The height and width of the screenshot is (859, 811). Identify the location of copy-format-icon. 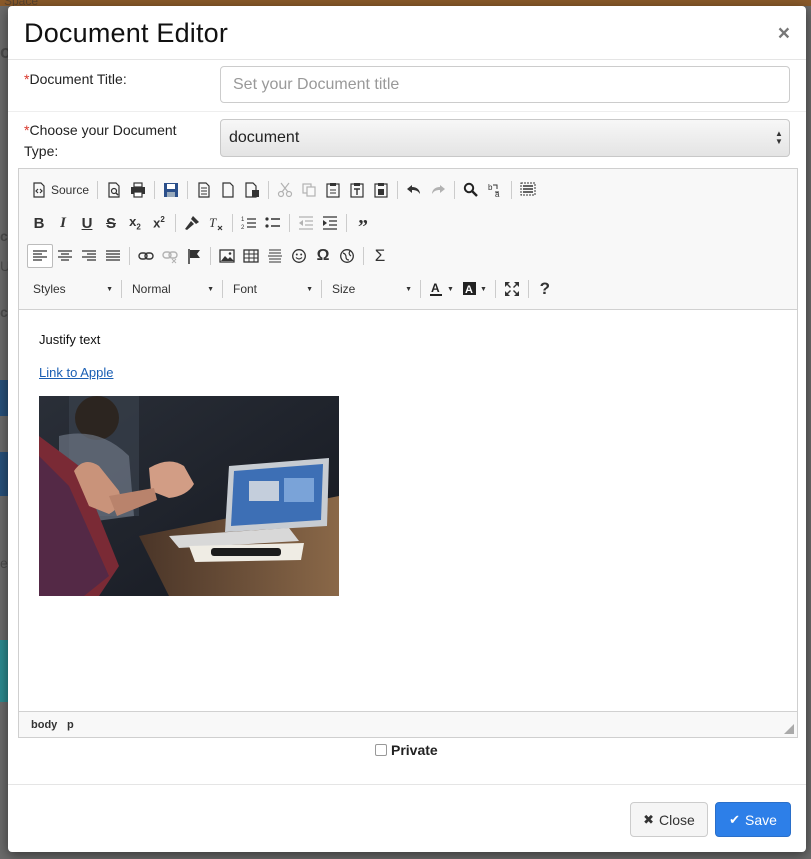
(192, 223).